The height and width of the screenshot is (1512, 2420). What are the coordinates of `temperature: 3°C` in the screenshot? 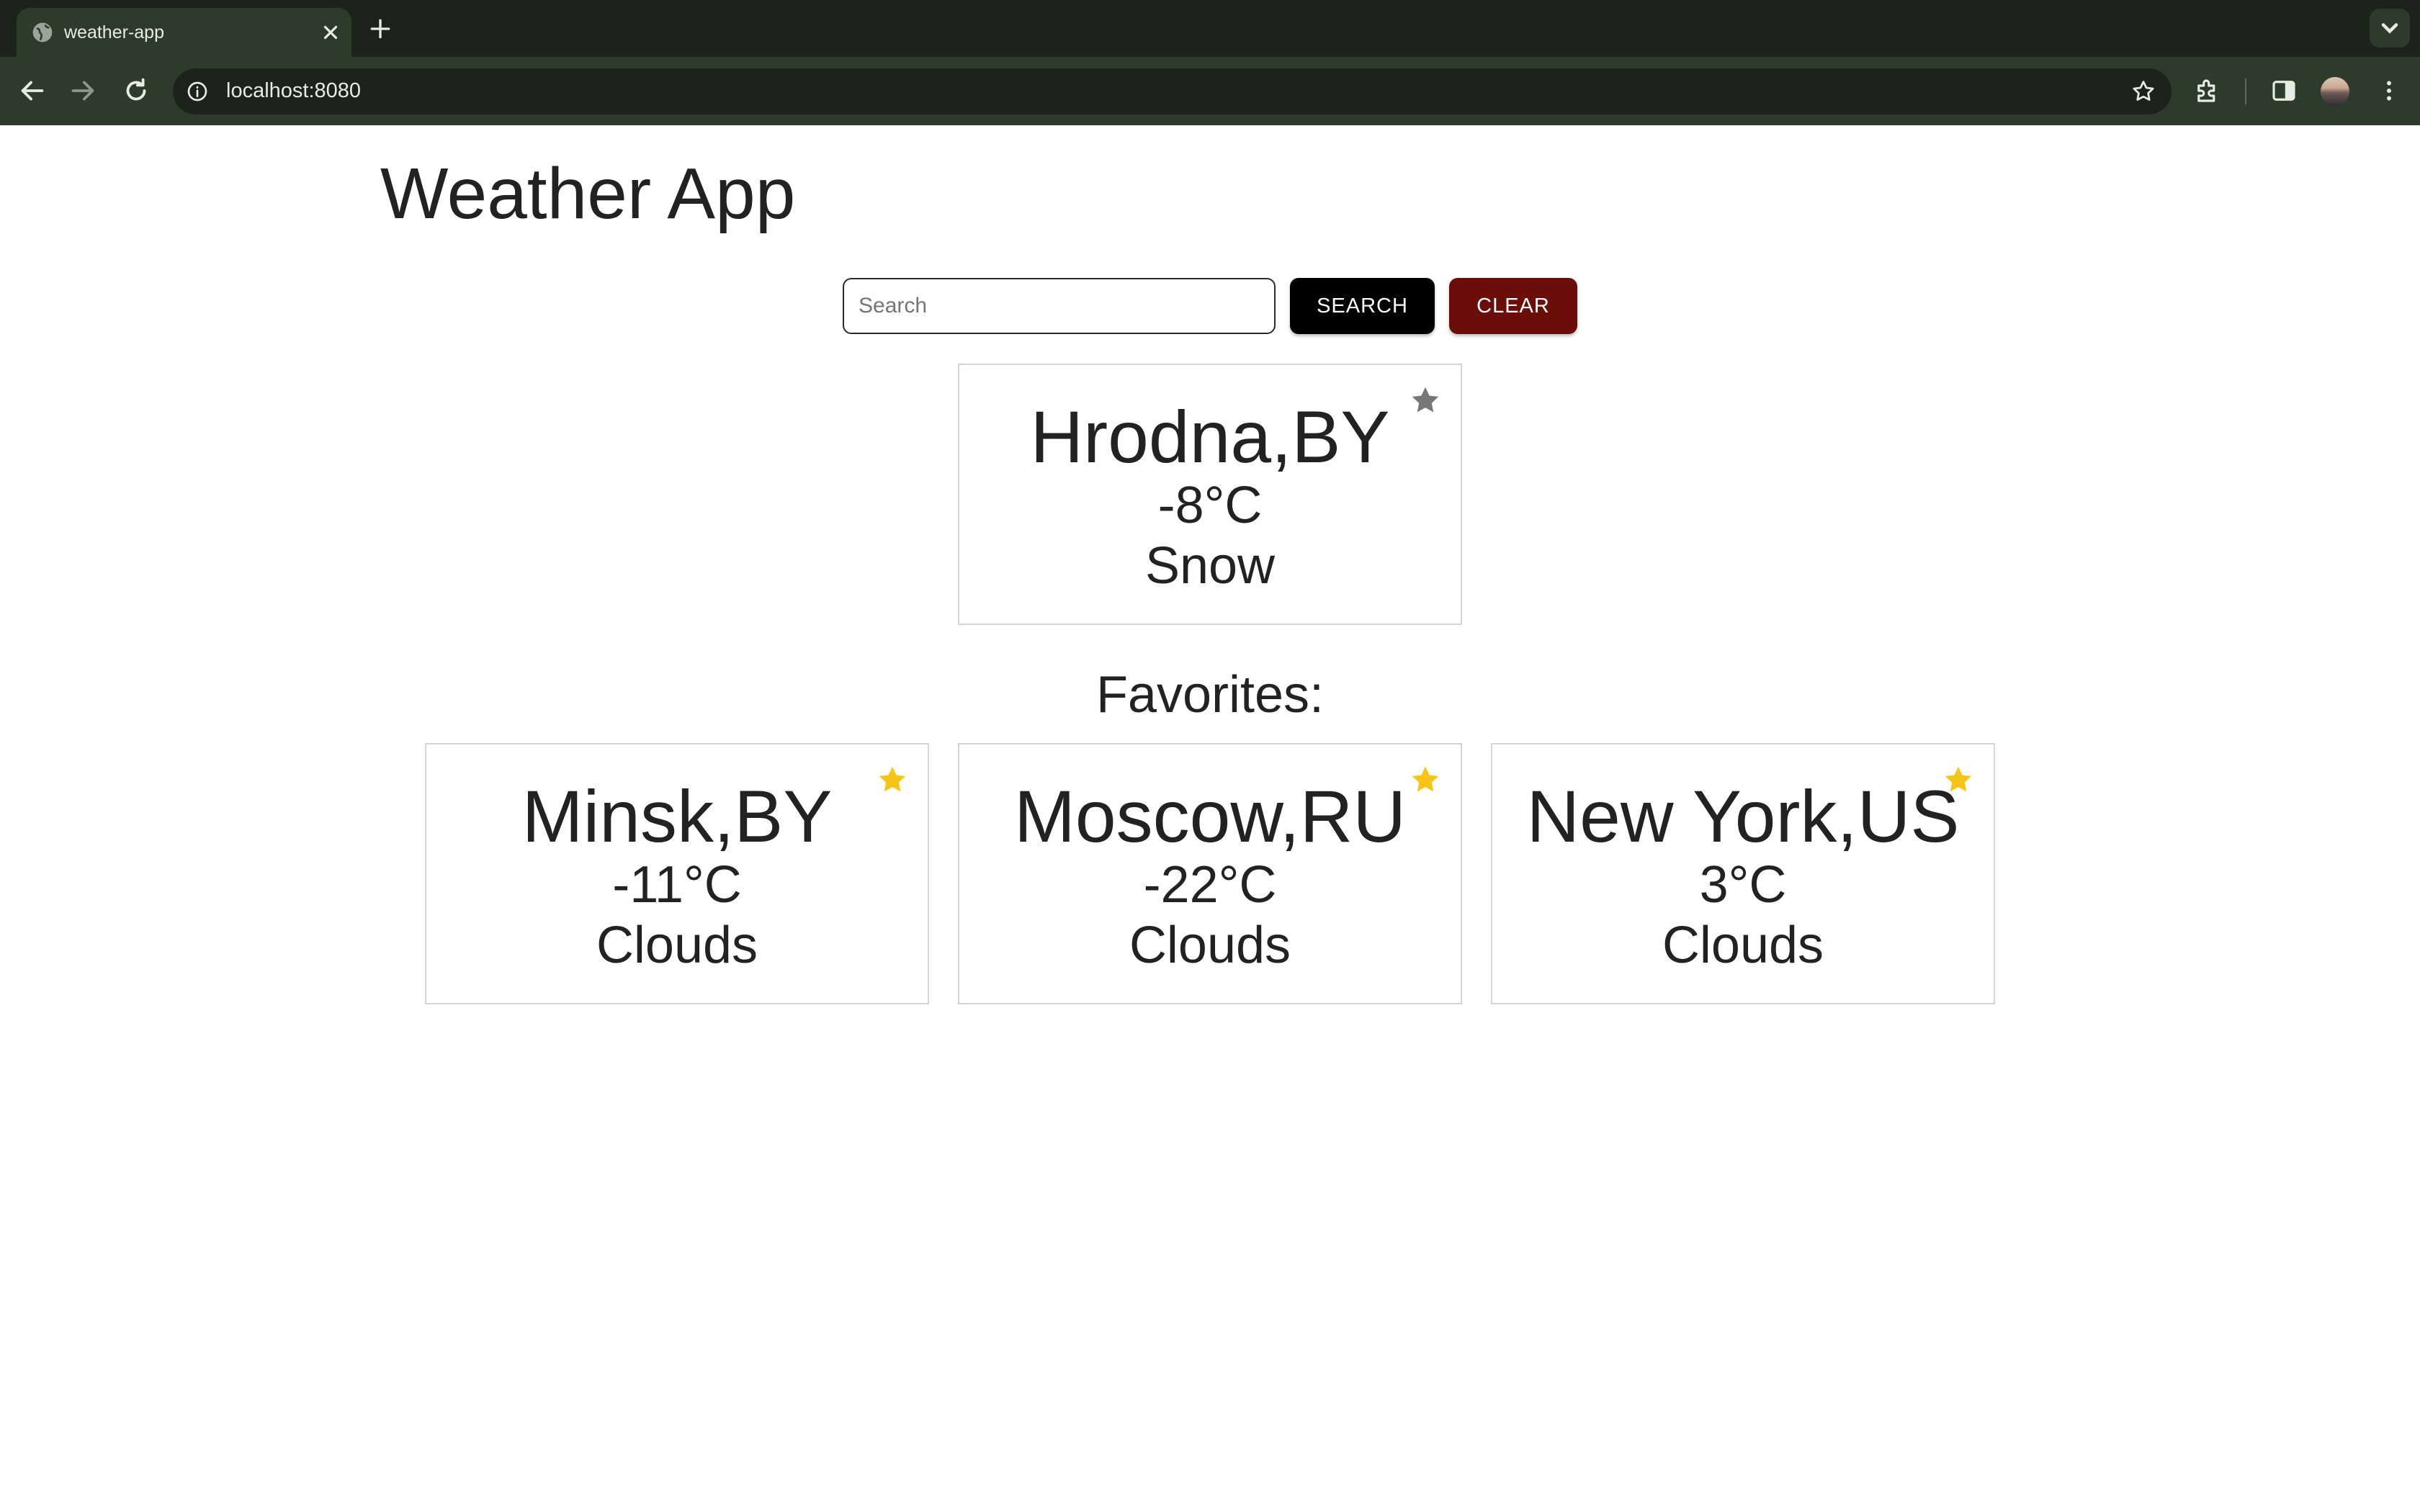 It's located at (1743, 885).